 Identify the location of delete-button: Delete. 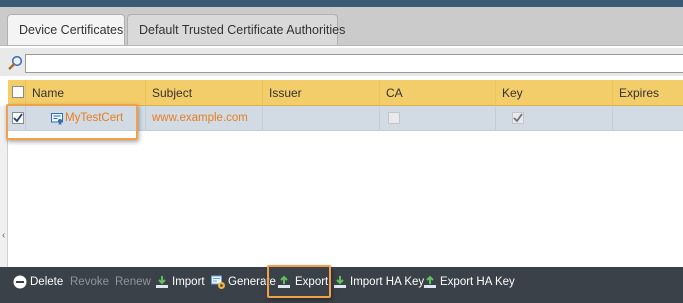
(38, 282).